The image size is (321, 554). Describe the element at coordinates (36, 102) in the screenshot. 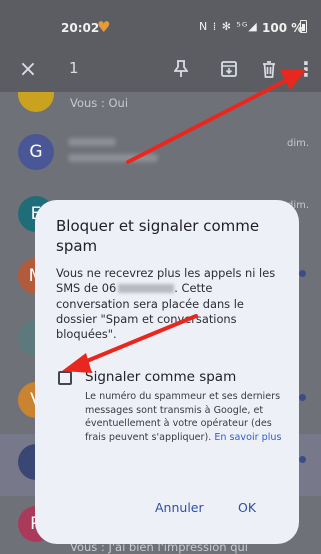

I see `avatar` at that location.